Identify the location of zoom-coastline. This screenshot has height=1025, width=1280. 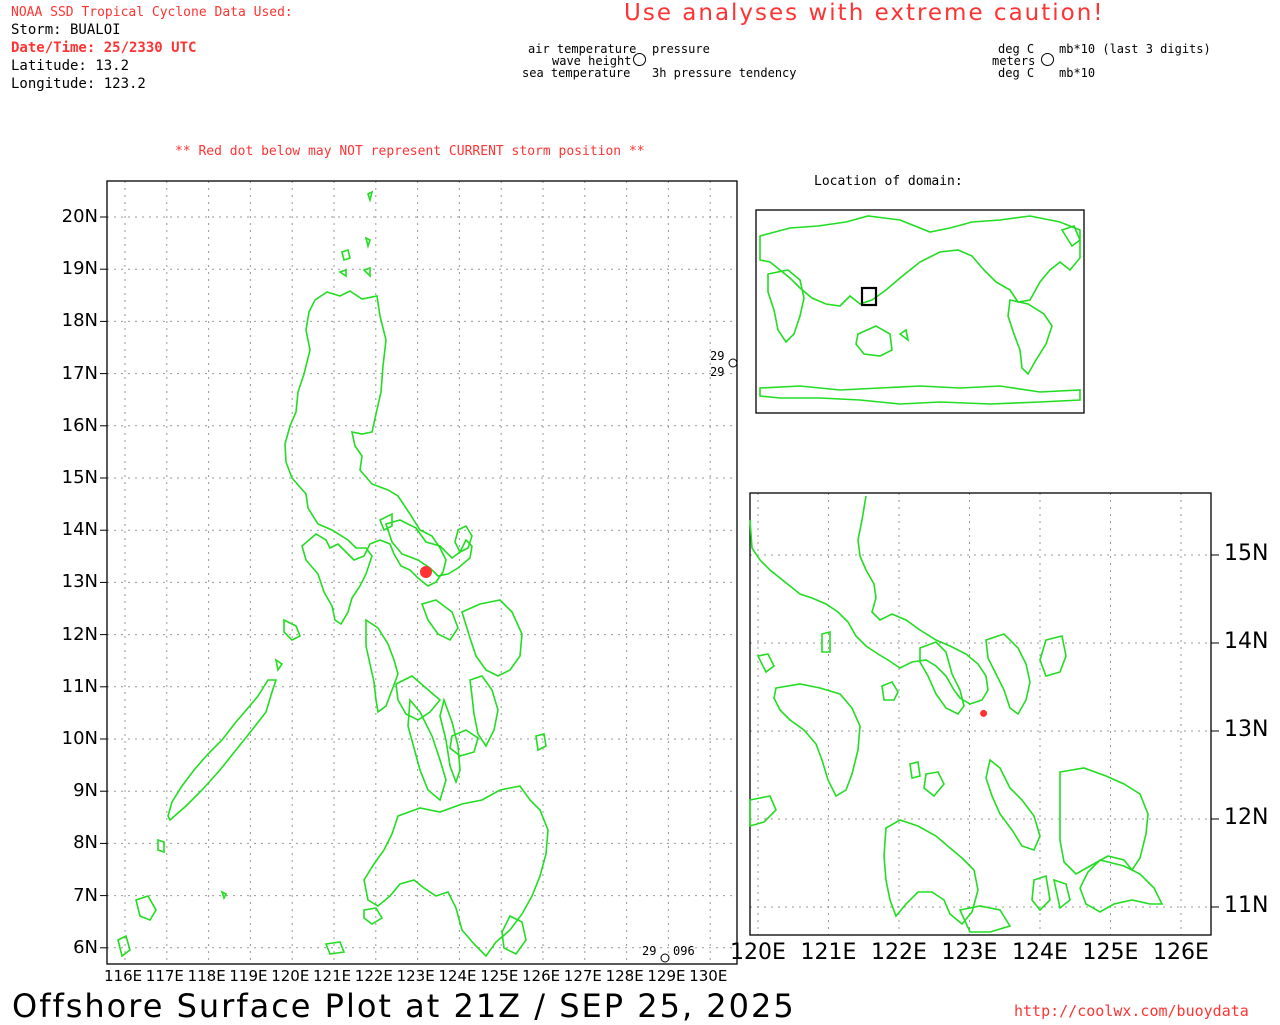
(956, 714).